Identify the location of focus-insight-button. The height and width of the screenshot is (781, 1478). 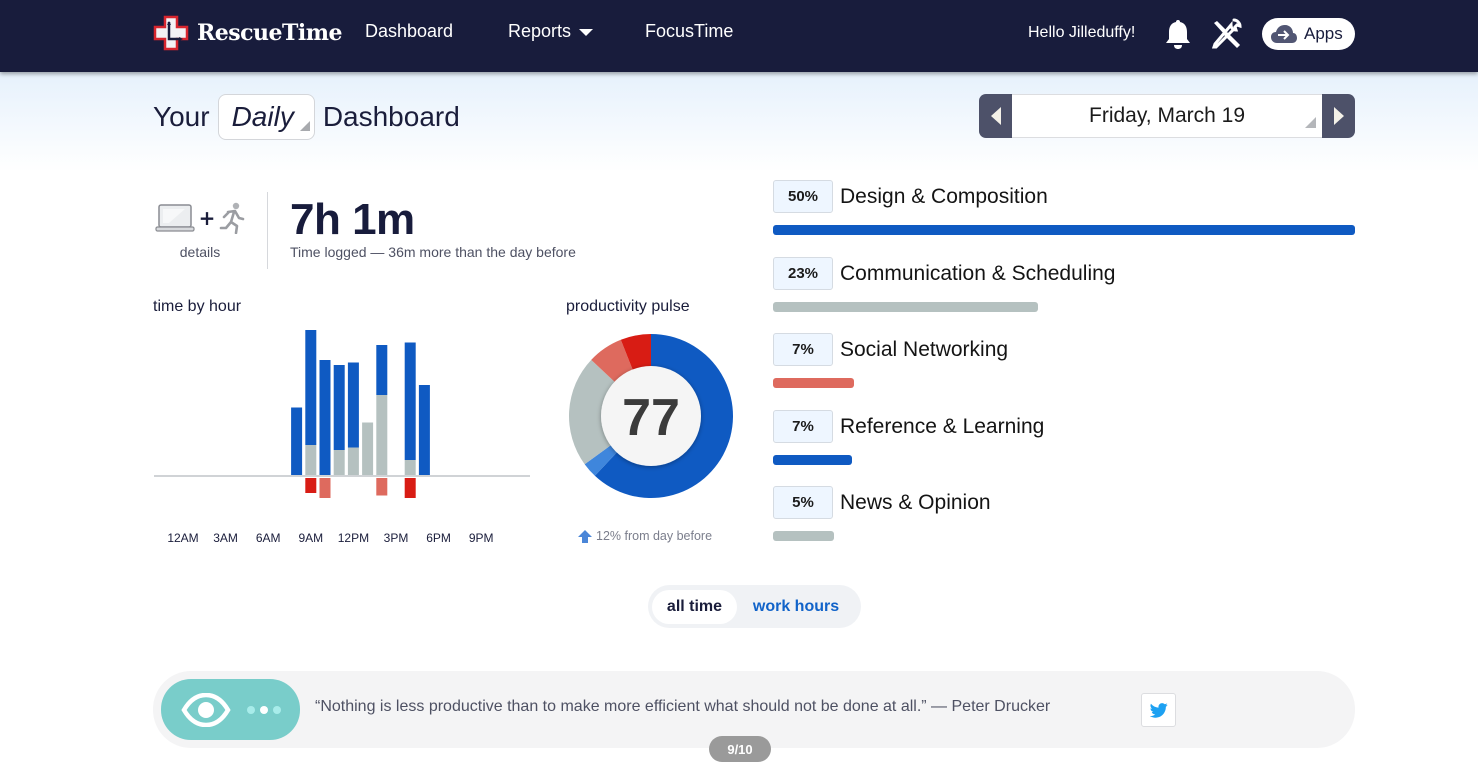
(230, 709).